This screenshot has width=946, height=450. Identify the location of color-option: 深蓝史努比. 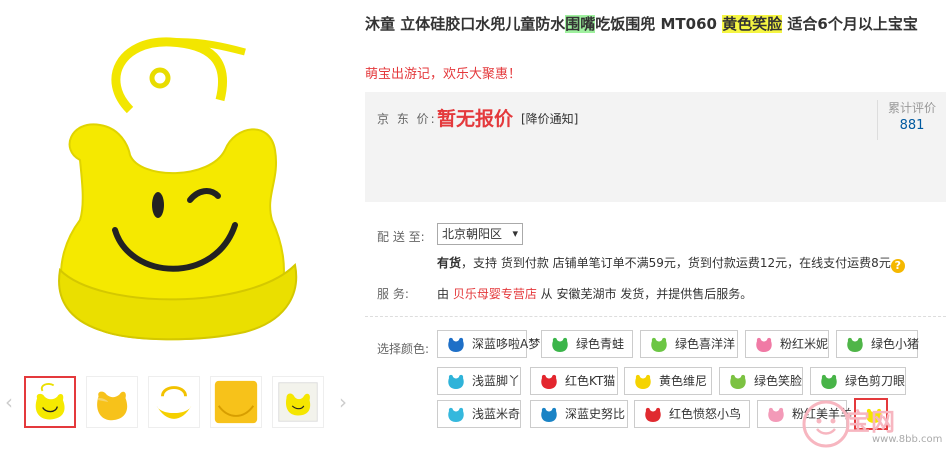
(579, 414).